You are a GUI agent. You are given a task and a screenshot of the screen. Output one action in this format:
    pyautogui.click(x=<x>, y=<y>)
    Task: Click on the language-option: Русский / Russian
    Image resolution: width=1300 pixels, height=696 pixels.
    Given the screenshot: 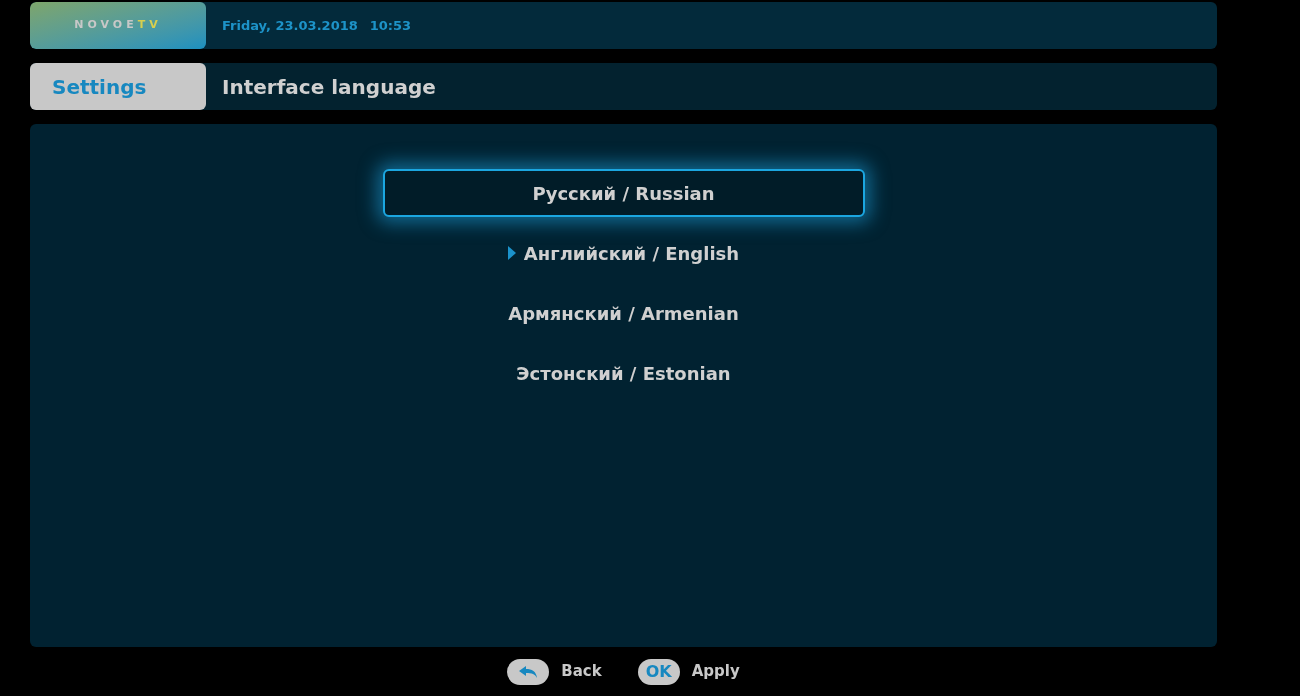 What is the action you would take?
    pyautogui.click(x=623, y=193)
    